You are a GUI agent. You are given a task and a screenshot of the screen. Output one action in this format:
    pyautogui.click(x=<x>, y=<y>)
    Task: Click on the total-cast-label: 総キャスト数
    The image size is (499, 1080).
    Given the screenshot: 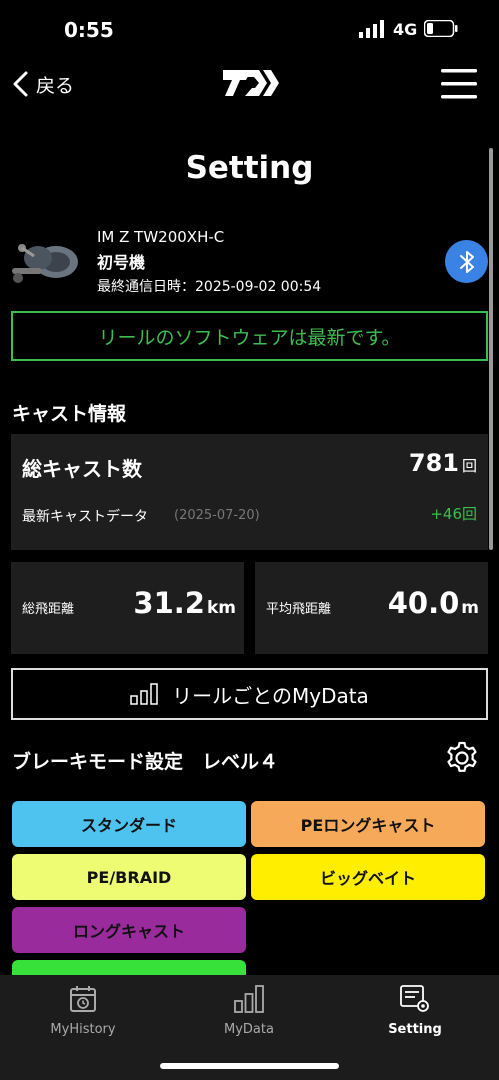 What is the action you would take?
    pyautogui.click(x=82, y=469)
    